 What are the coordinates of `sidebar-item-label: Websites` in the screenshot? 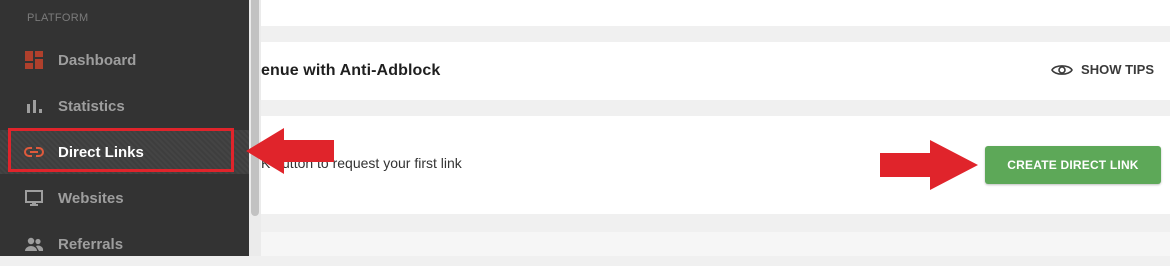 It's located at (91, 198).